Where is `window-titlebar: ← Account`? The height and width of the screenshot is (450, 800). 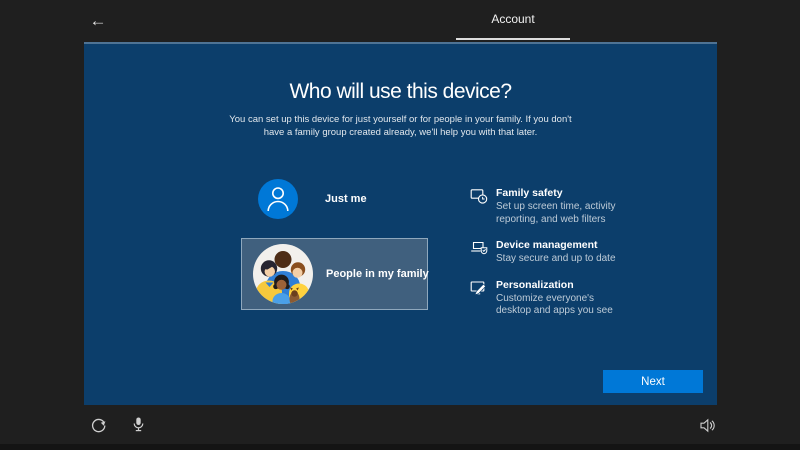 window-titlebar: ← Account is located at coordinates (400, 21).